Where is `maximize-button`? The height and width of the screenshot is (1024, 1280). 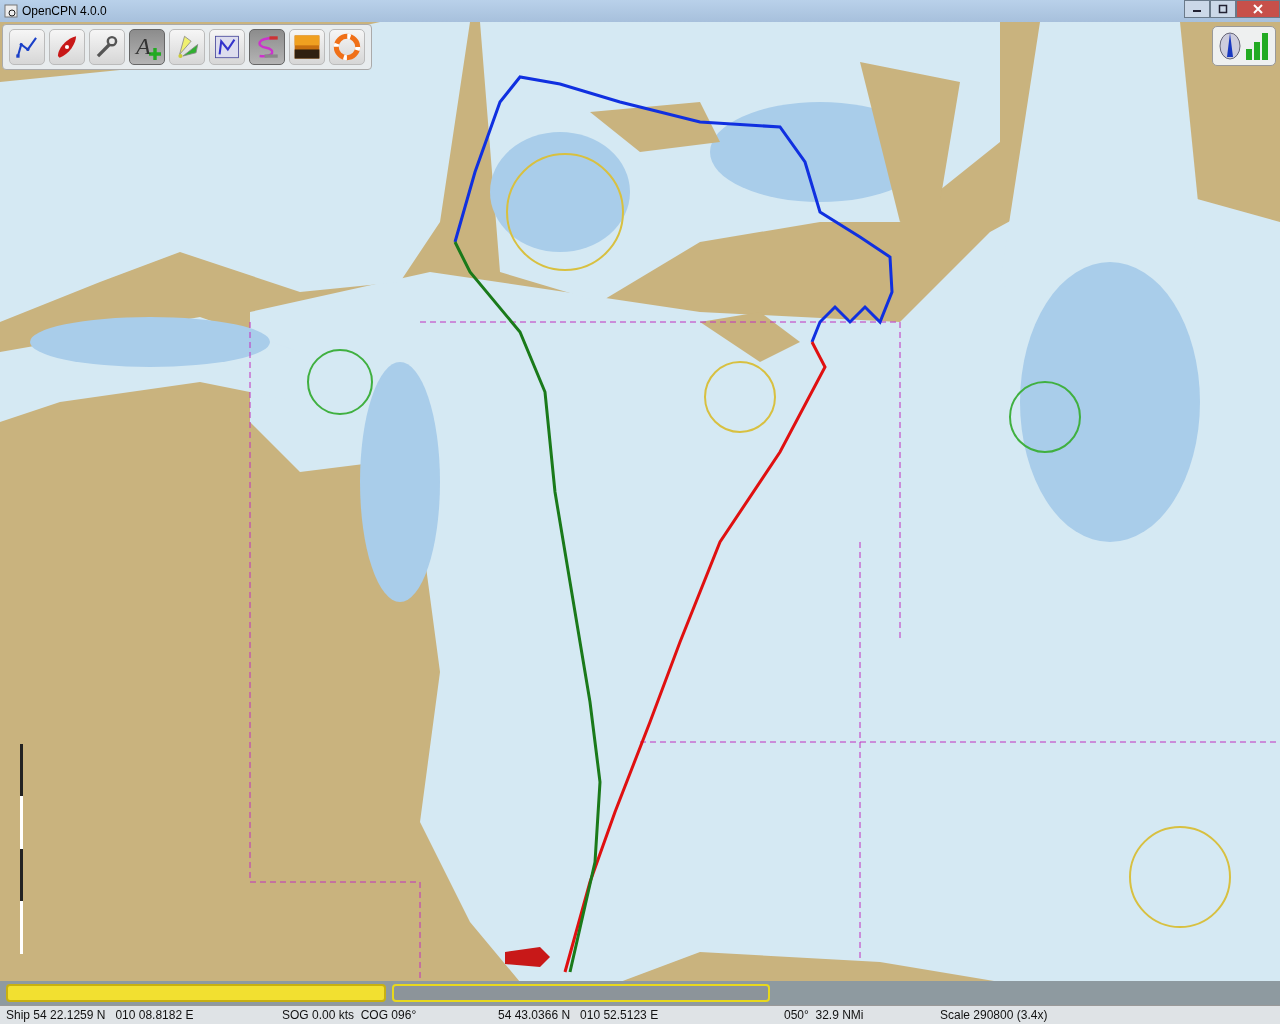 maximize-button is located at coordinates (1223, 9).